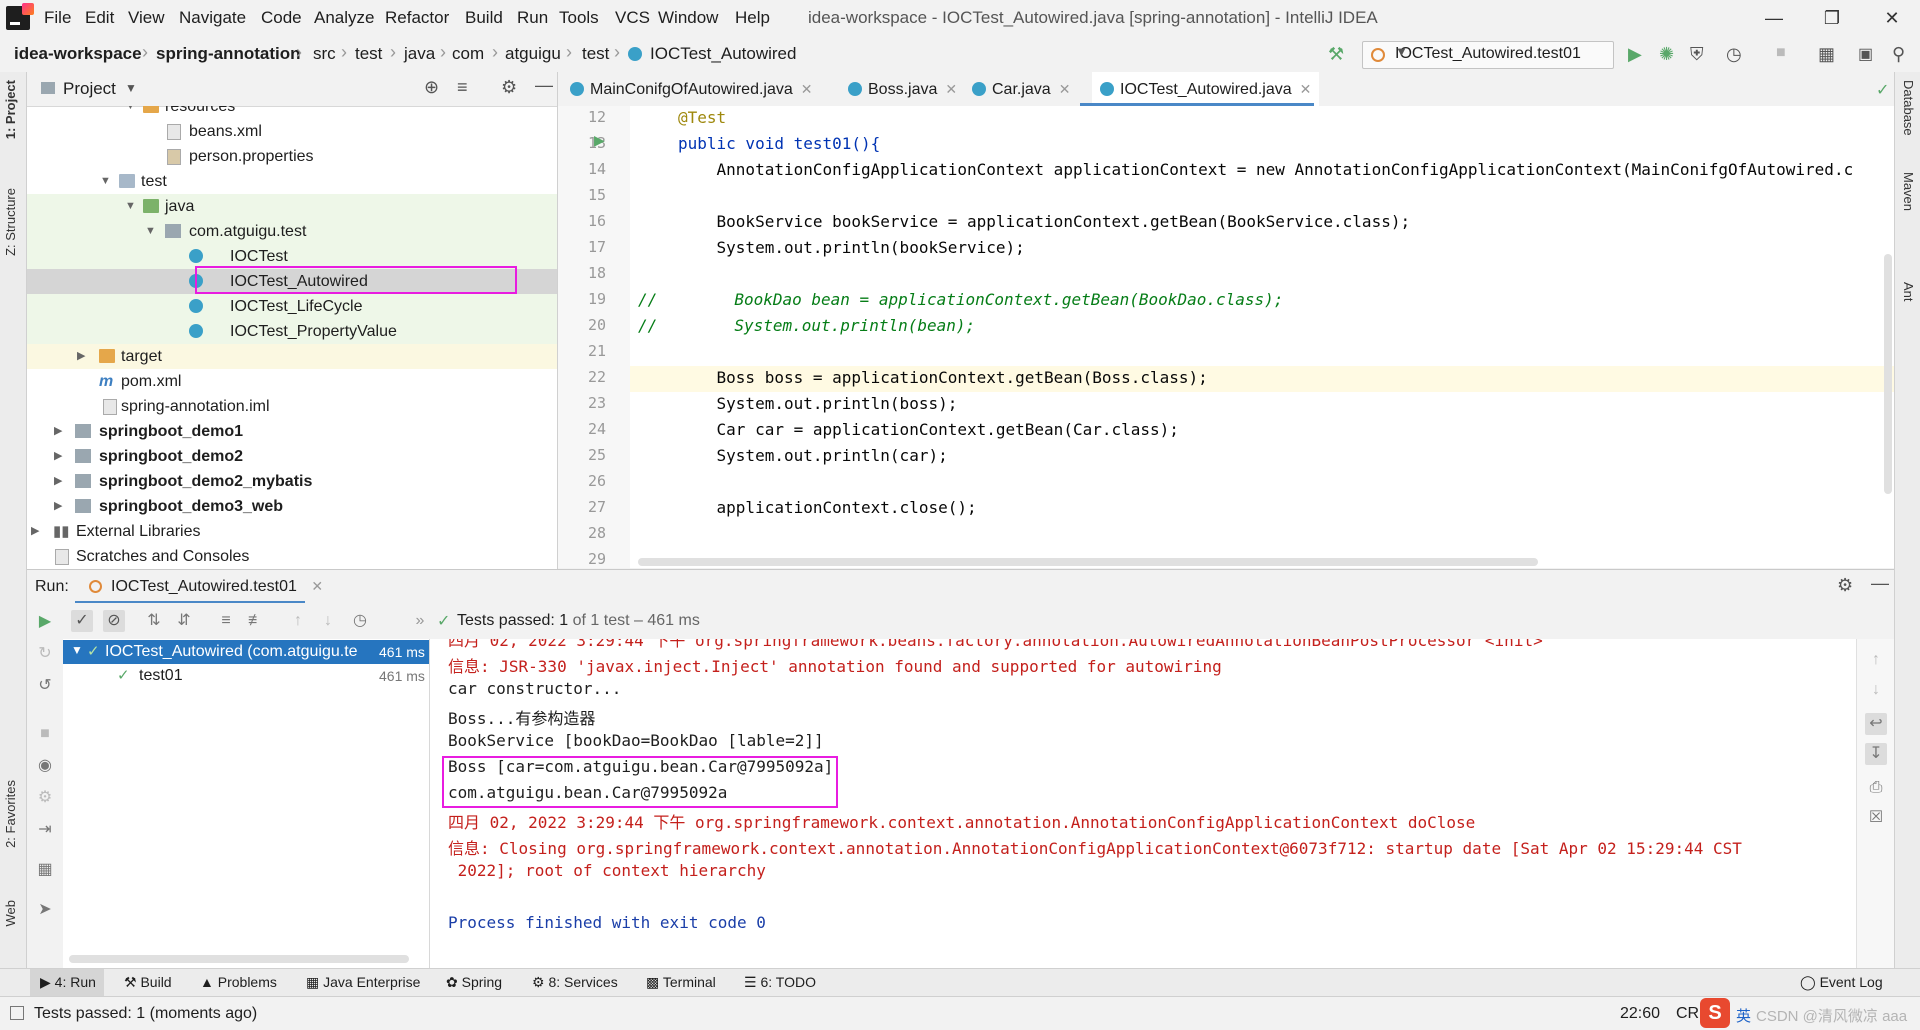 The height and width of the screenshot is (1030, 1920). Describe the element at coordinates (292, 456) in the screenshot. I see `tree-row: ▶ springboot_demo2` at that location.